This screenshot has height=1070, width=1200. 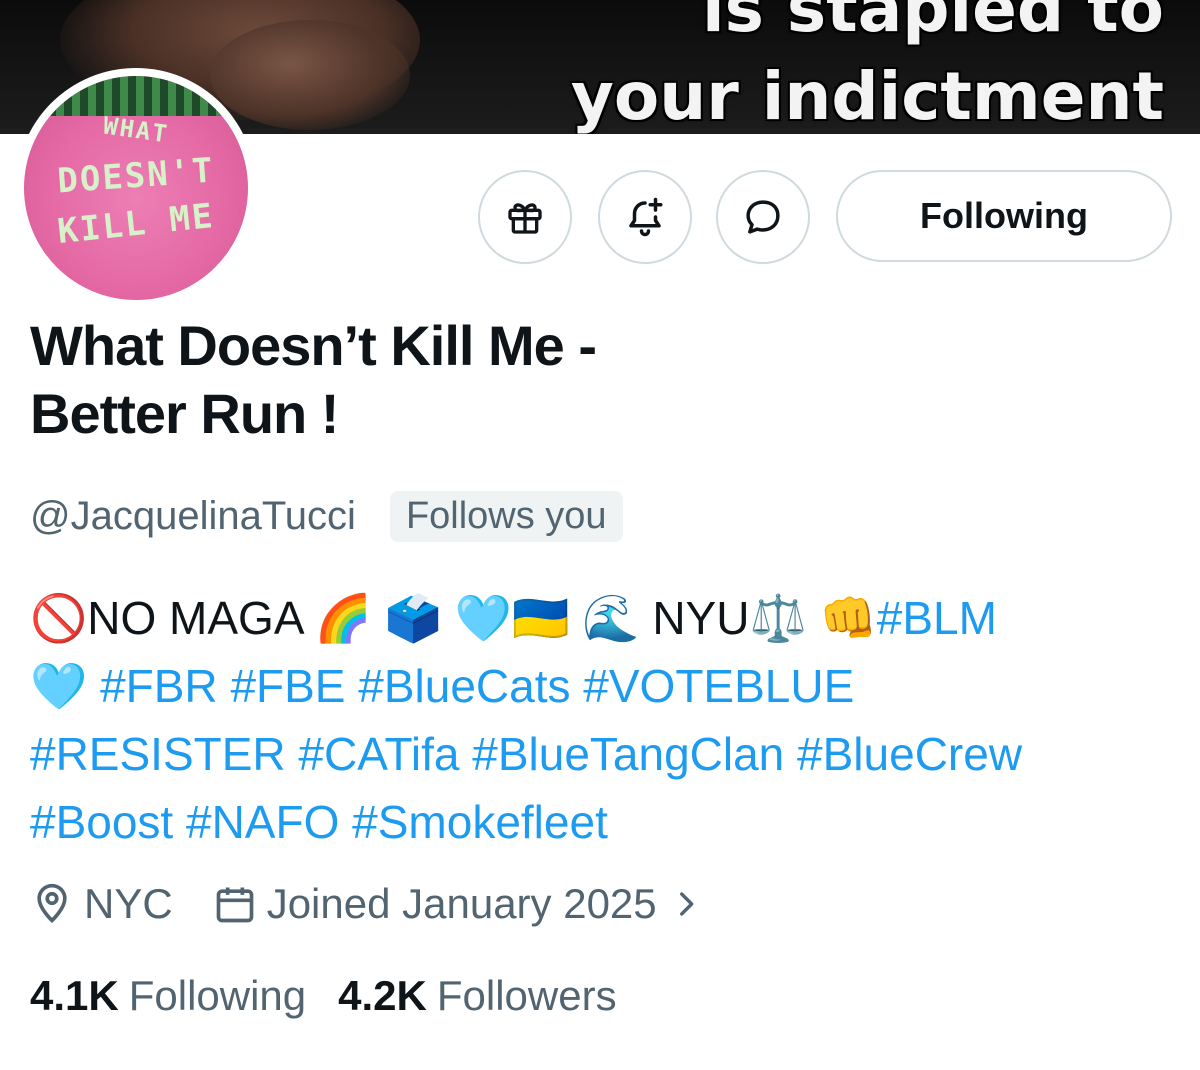 What do you see at coordinates (480, 380) in the screenshot?
I see `display-name: What Doesn’t Kill Me - Better Run !` at bounding box center [480, 380].